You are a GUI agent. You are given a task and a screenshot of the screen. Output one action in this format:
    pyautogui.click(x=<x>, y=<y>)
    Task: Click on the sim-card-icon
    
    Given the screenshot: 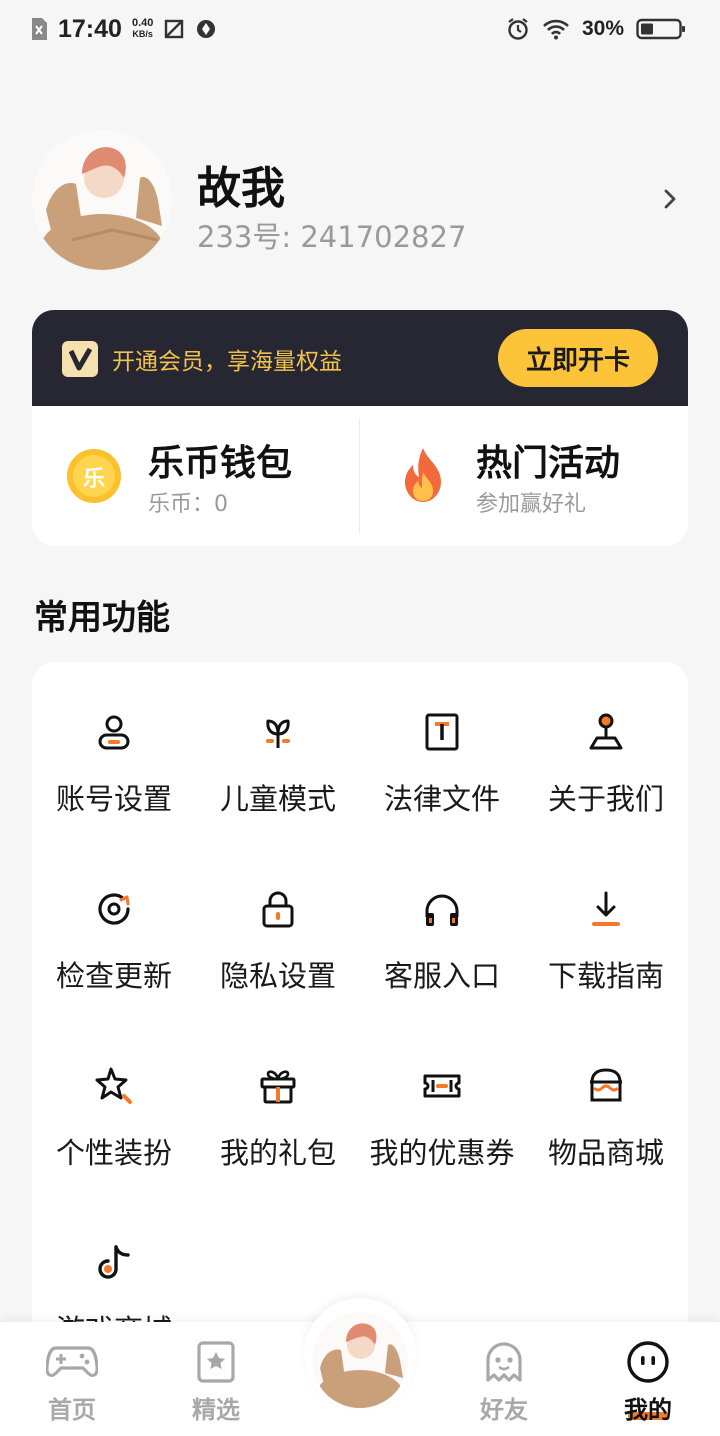 What is the action you would take?
    pyautogui.click(x=39, y=29)
    